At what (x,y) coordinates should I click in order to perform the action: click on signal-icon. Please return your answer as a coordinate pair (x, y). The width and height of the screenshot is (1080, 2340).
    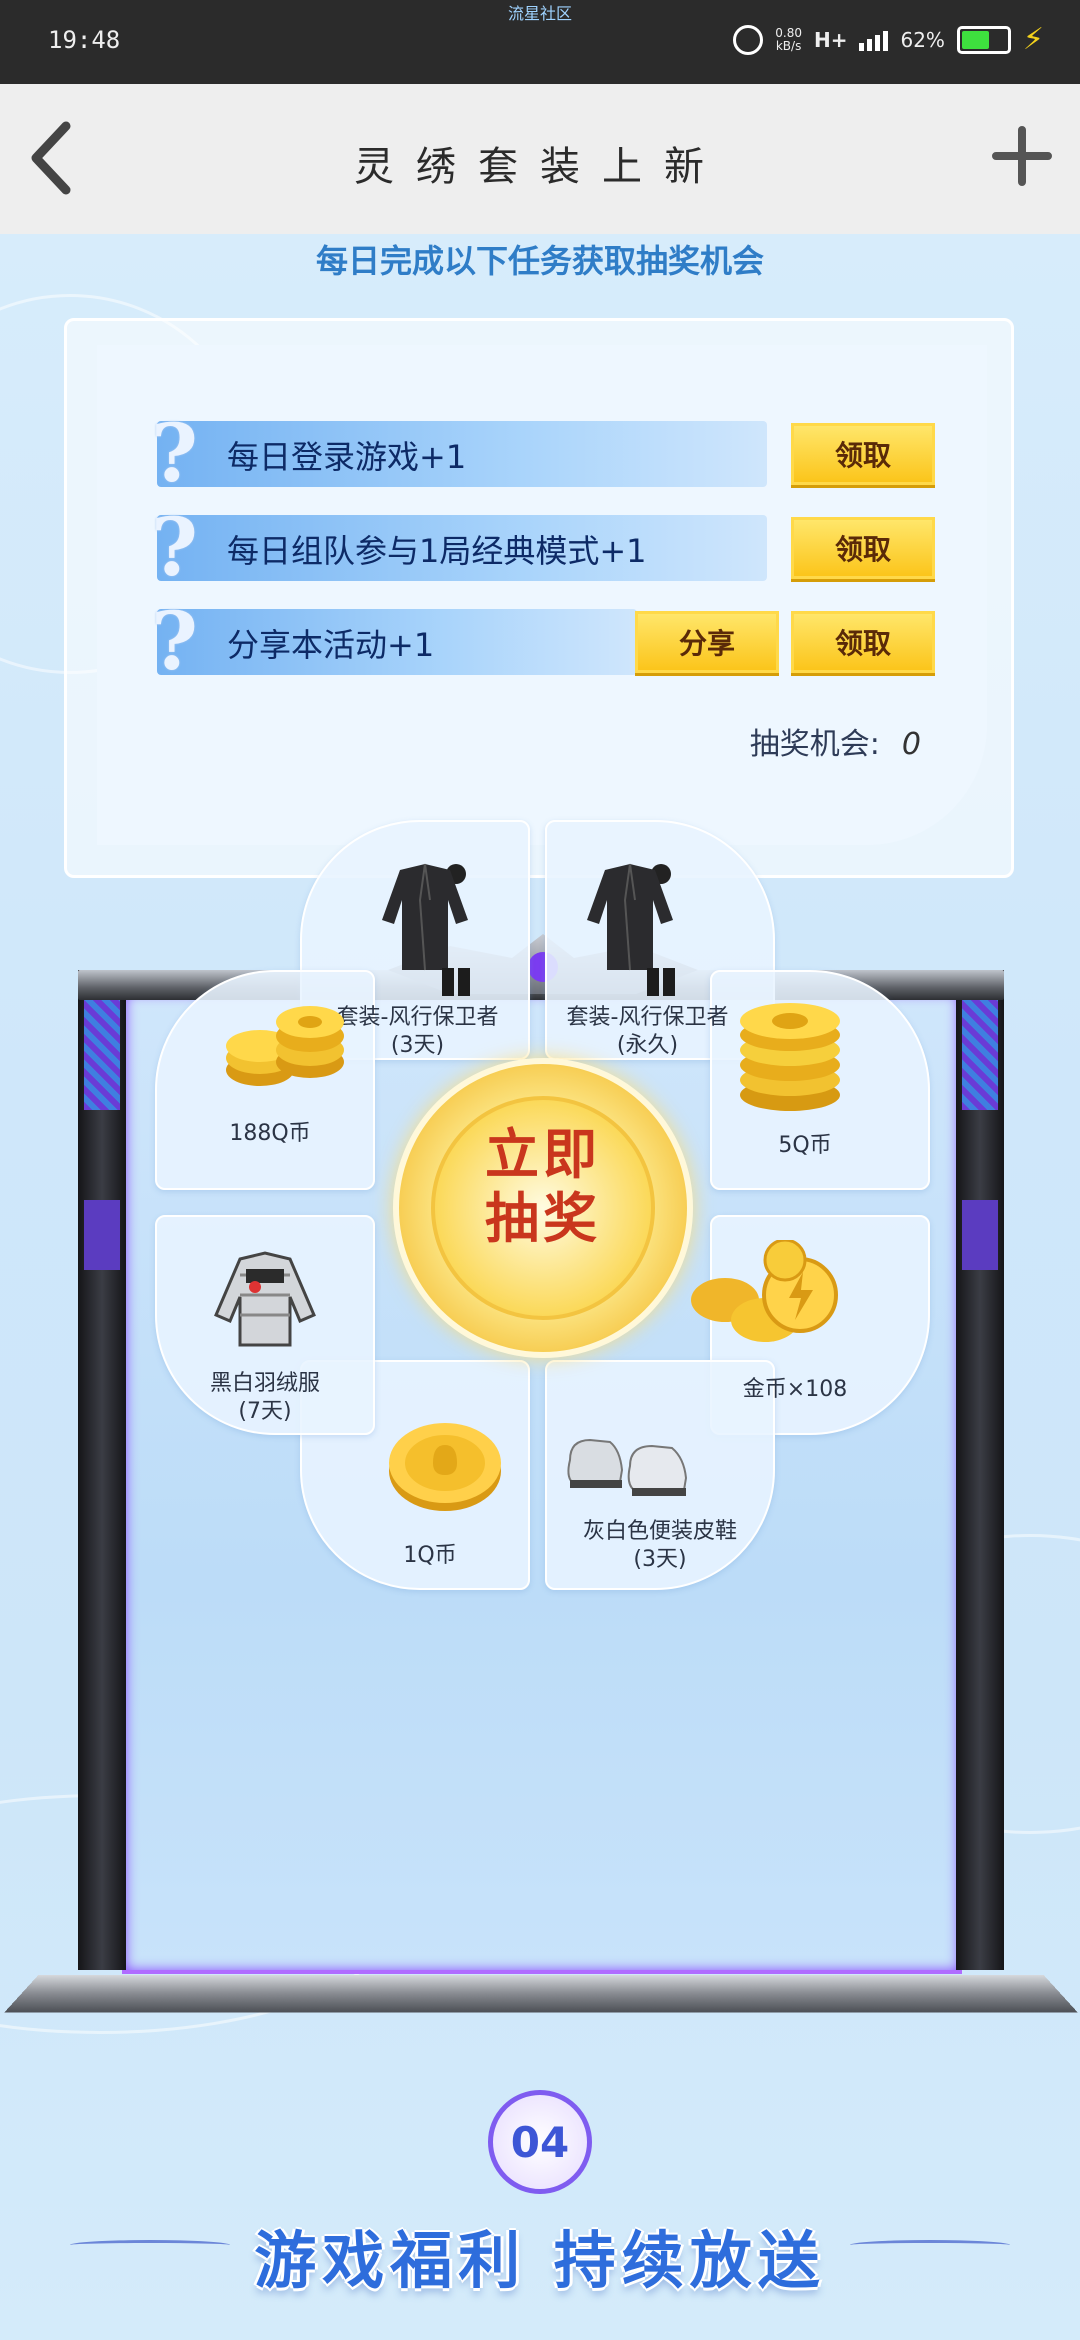
    Looking at the image, I should click on (874, 40).